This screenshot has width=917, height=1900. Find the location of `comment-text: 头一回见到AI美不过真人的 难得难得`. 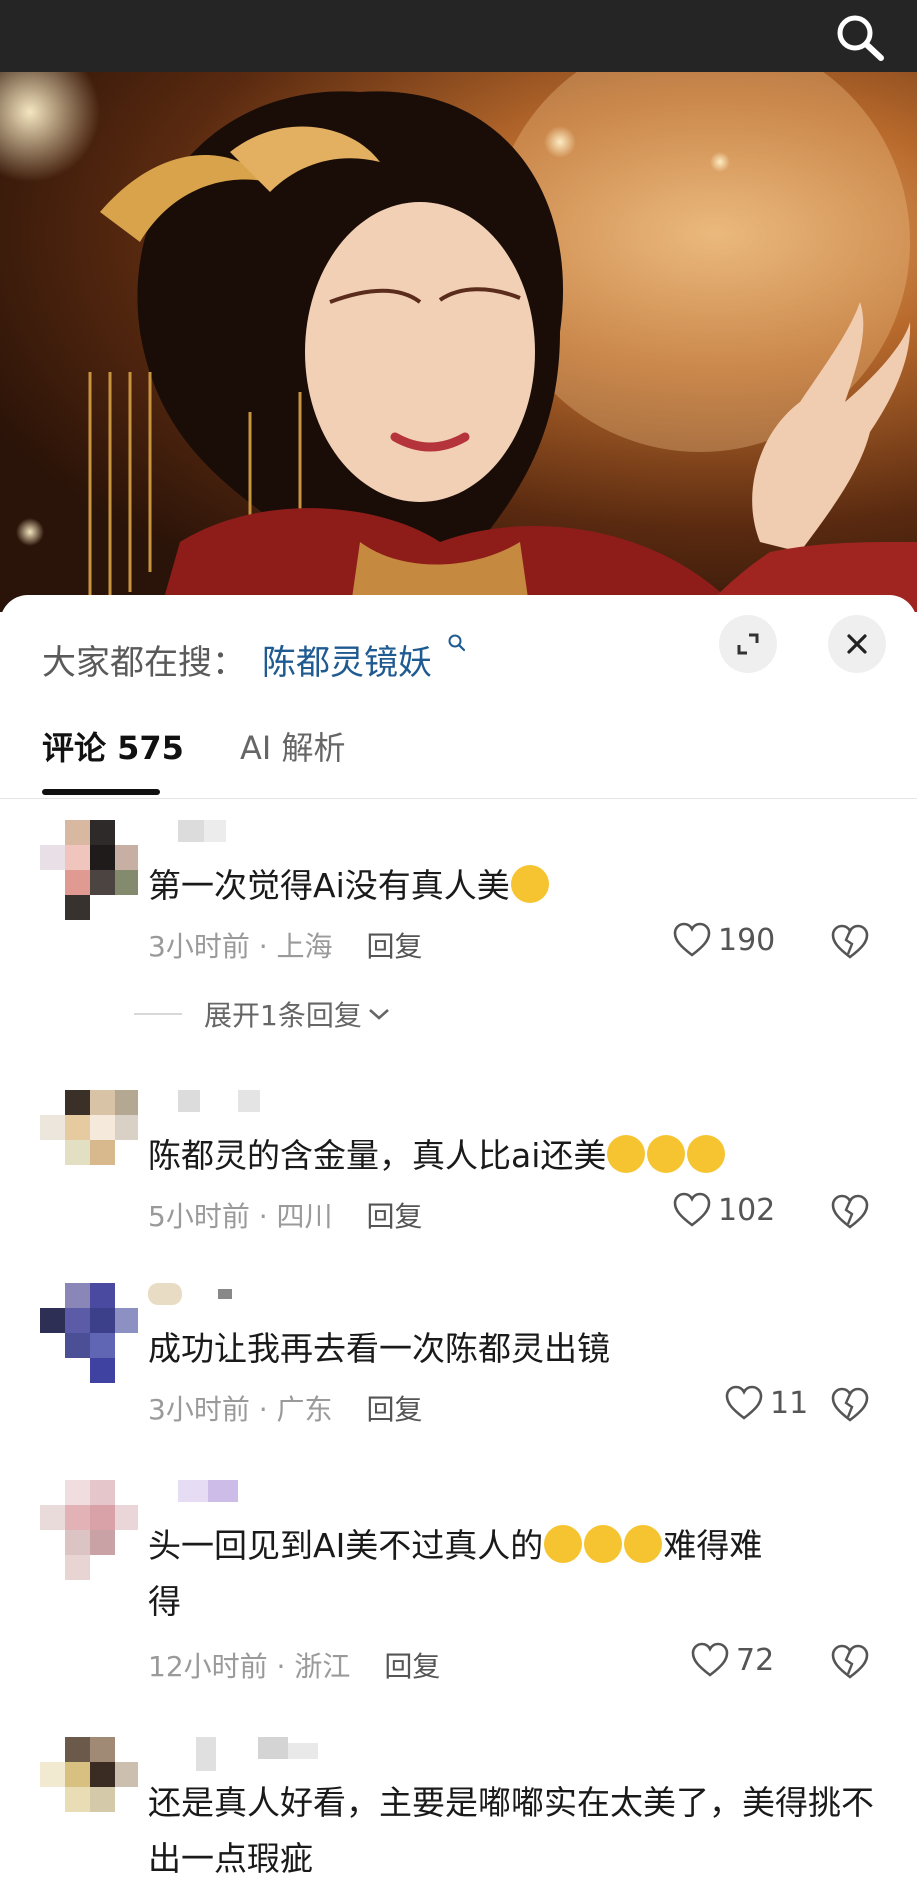

comment-text: 头一回见到AI美不过真人的 难得难得 is located at coordinates (518, 1574).